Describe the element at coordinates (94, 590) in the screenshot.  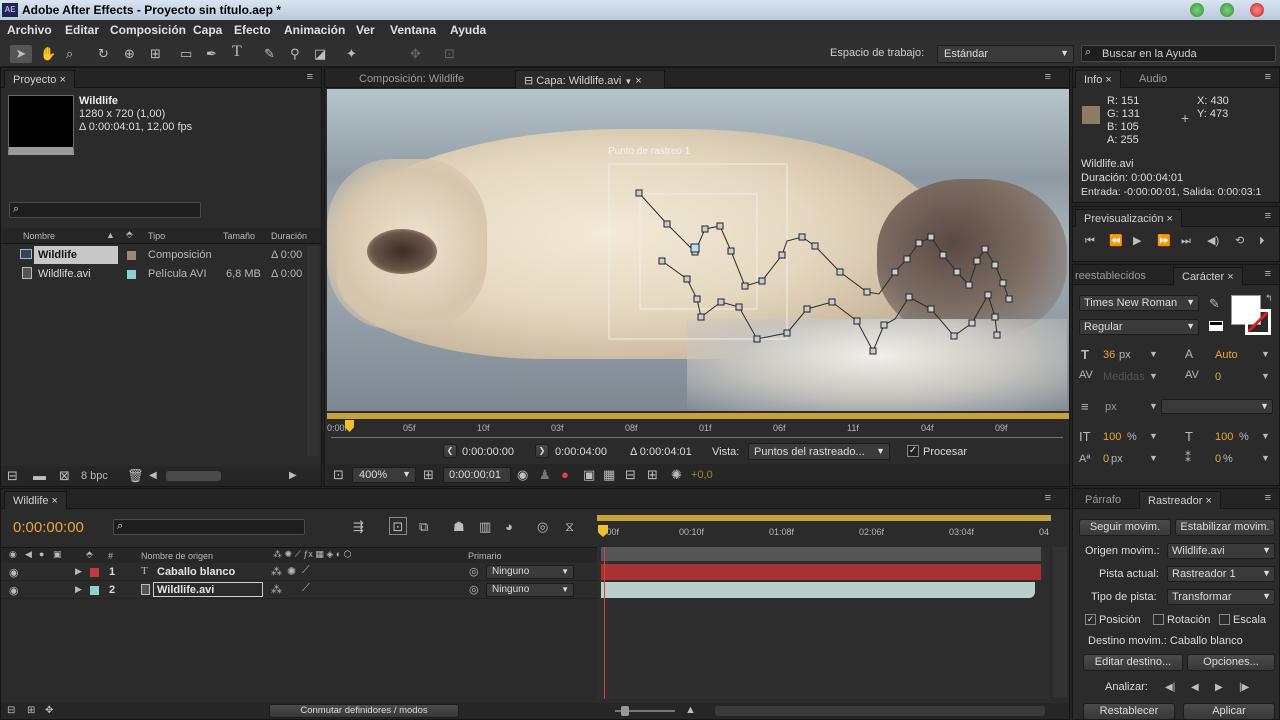
I see `layer-label-swatch` at that location.